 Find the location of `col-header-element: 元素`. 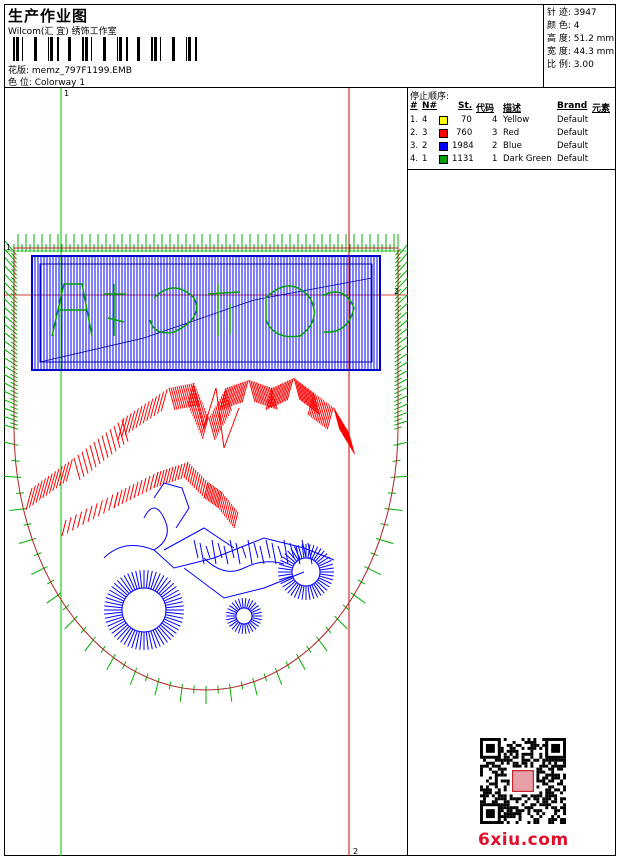

col-header-element: 元素 is located at coordinates (601, 109).